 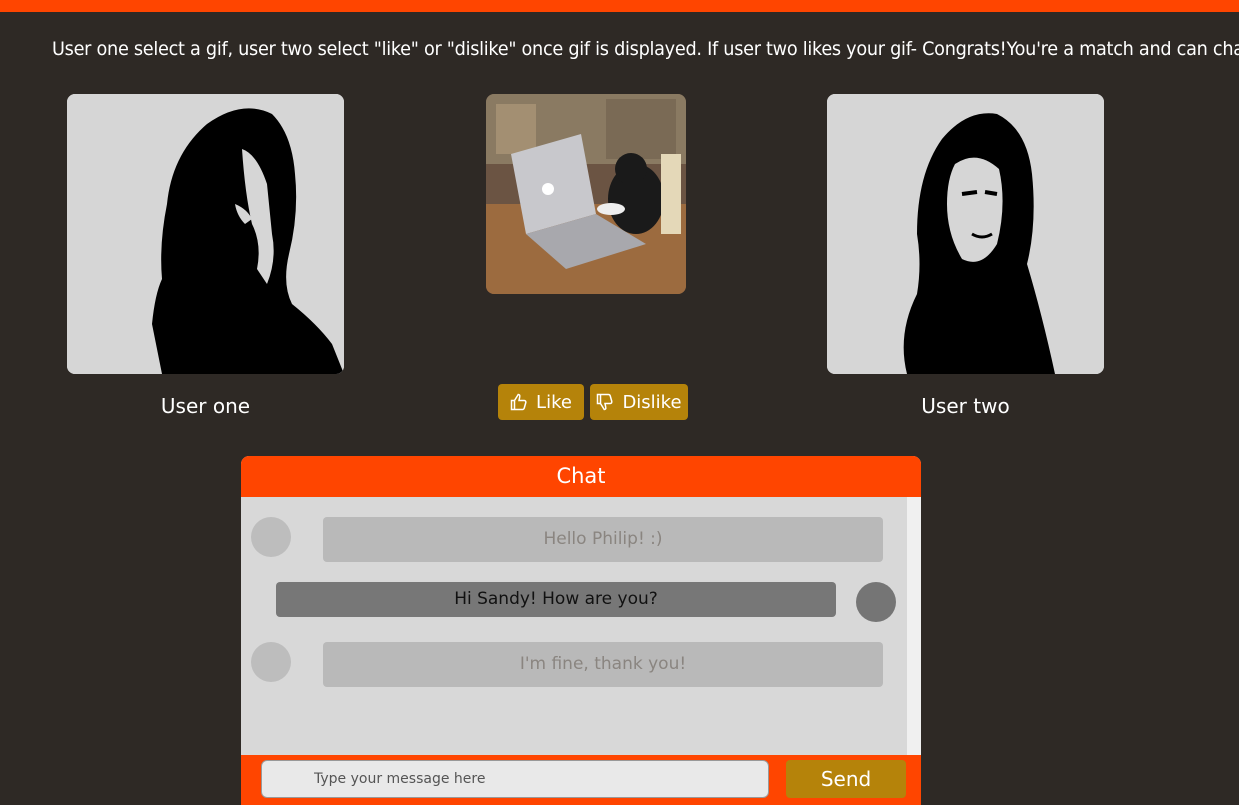 I want to click on dislike-button: Dislike, so click(x=639, y=402).